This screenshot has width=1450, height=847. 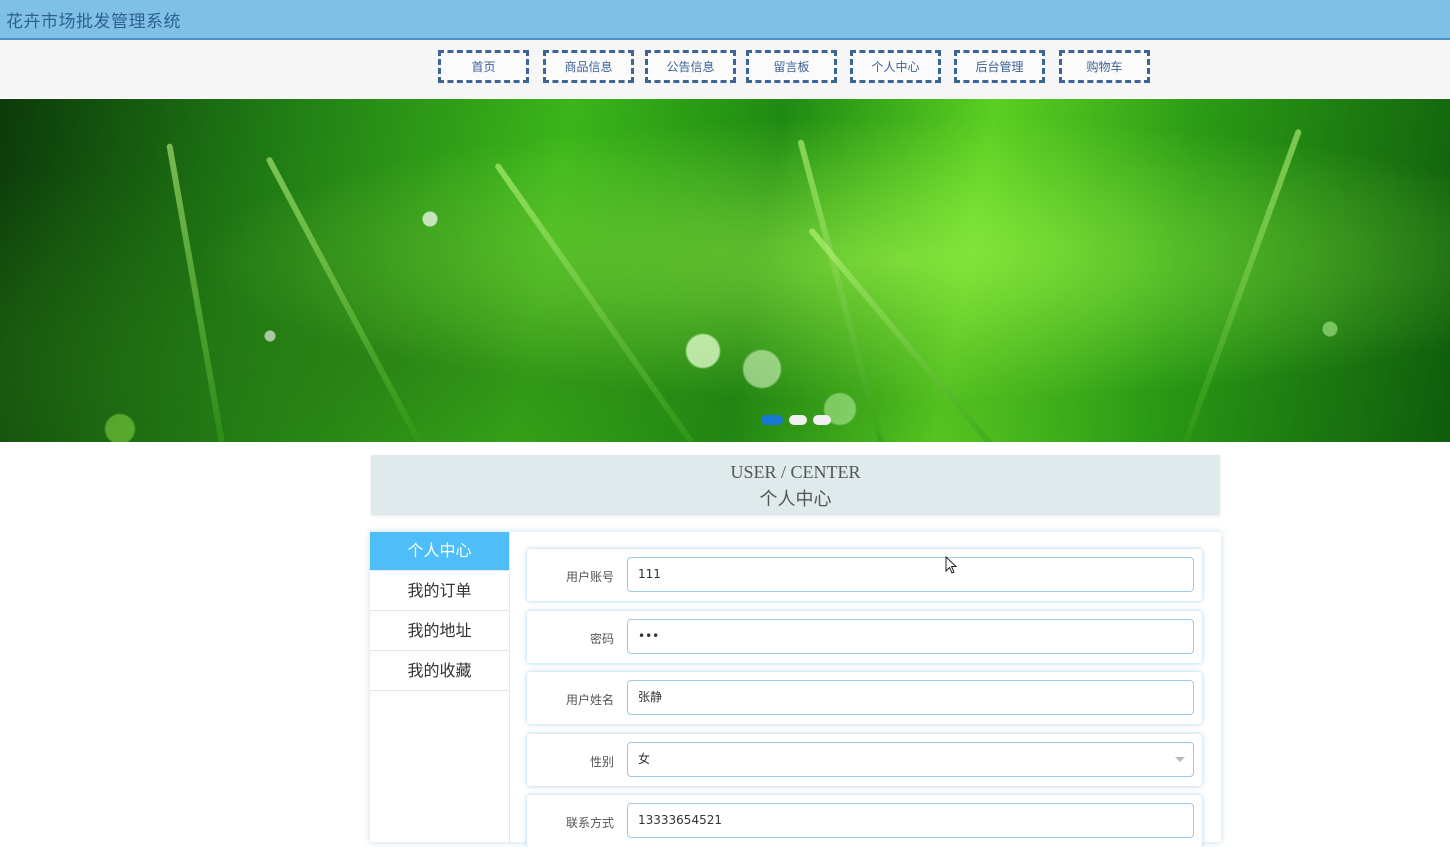 I want to click on nav-announcements: 公告信息, so click(x=690, y=66).